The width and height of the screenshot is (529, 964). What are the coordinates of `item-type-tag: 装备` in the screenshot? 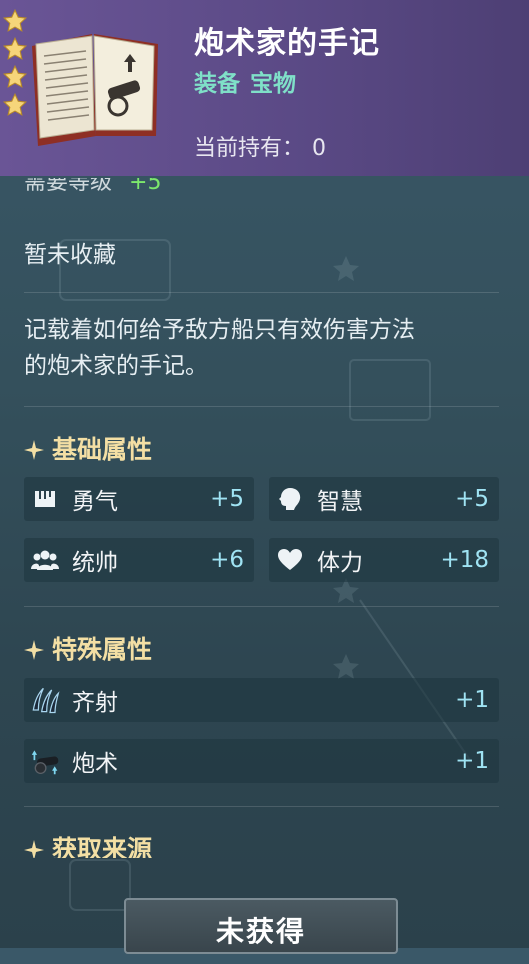 It's located at (217, 84).